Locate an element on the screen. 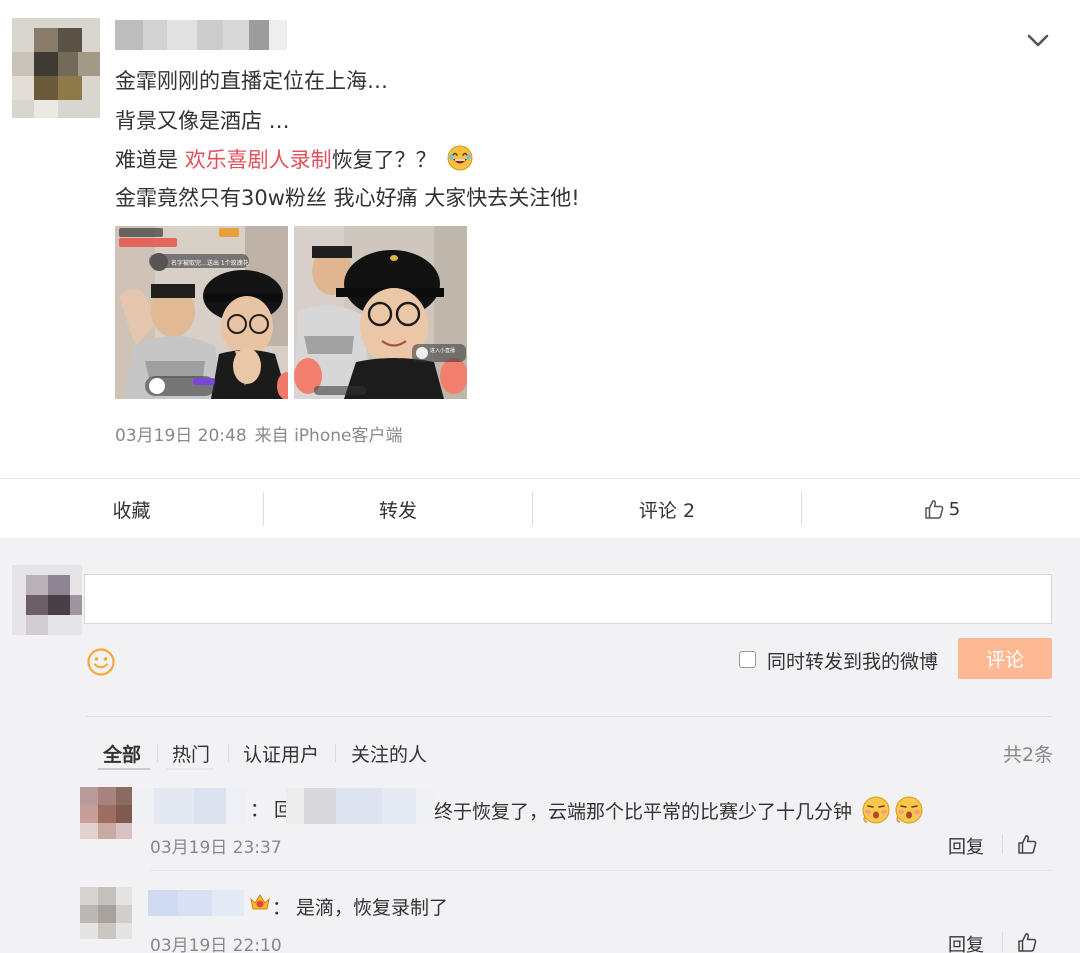 Image resolution: width=1080 pixels, height=953 pixels. post-image-1: 名字被取完…送出 1个玫瑰花 is located at coordinates (201, 312).